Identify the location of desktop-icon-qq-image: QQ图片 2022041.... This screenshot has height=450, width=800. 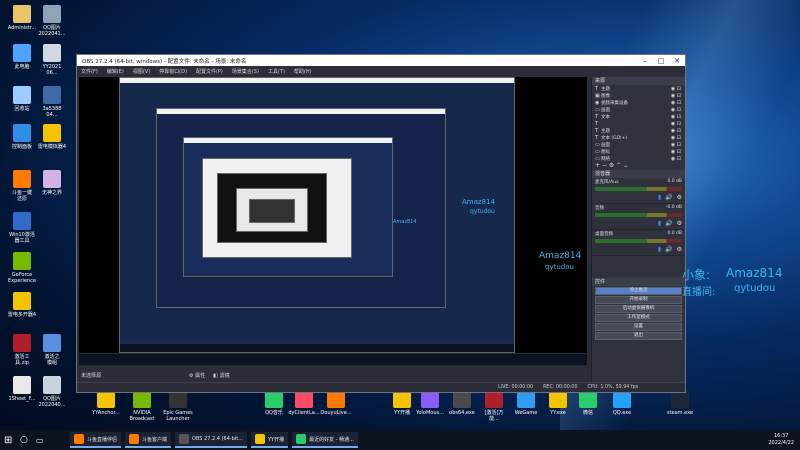
(52, 21).